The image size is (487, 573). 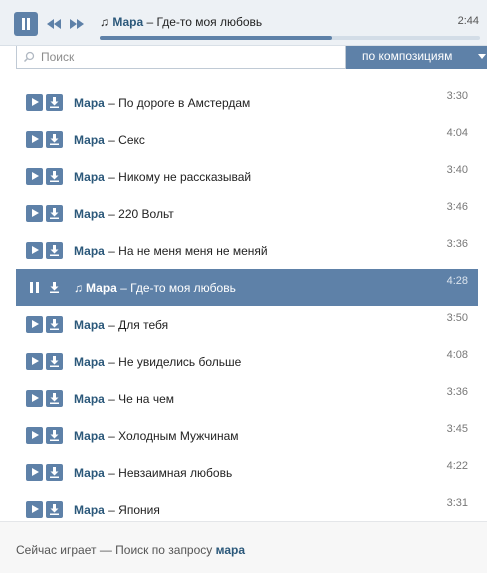 I want to click on track-title: Мара – Не увиделись больше, so click(x=158, y=362).